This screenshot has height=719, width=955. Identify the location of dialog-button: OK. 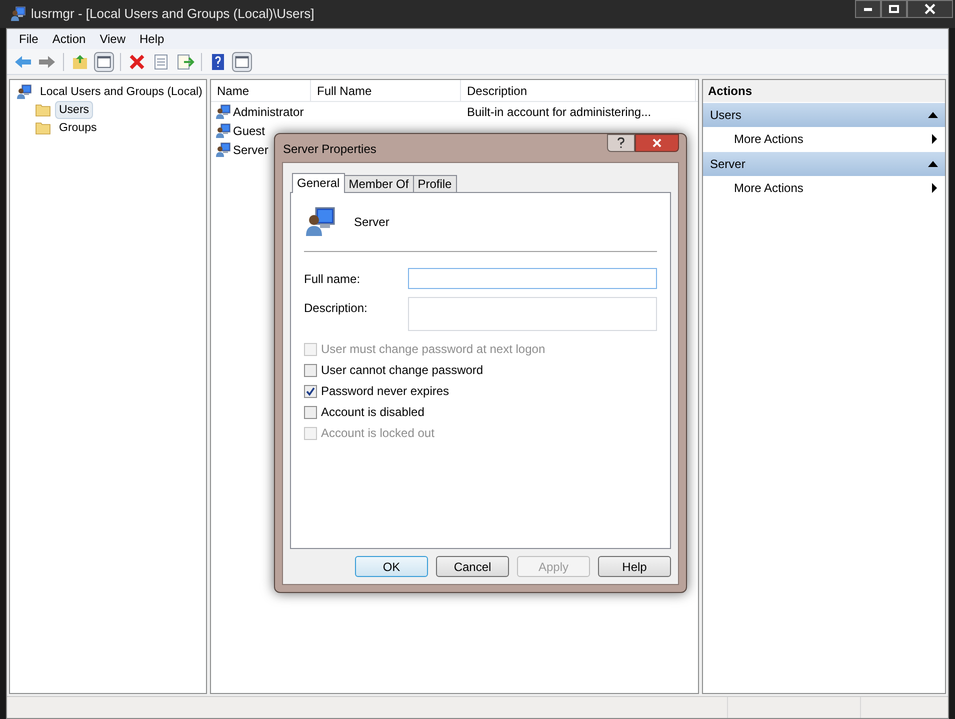
(391, 566).